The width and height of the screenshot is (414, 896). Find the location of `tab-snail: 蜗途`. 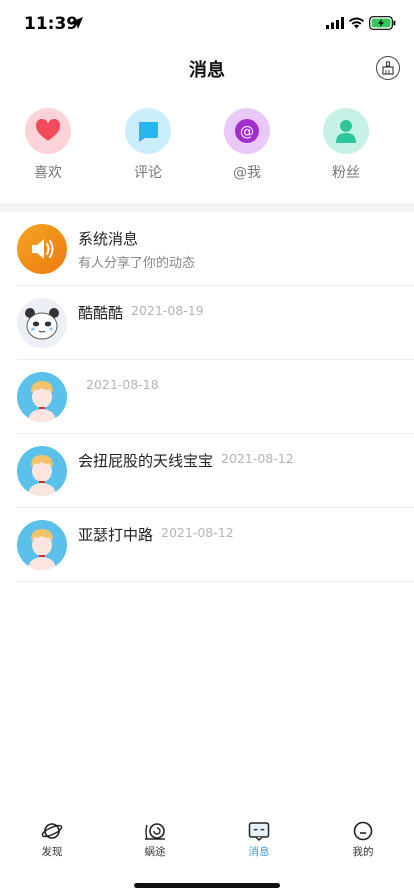

tab-snail: 蜗途 is located at coordinates (155, 839).